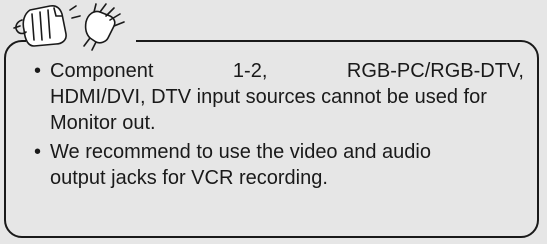 Image resolution: width=547 pixels, height=244 pixels. I want to click on note-item-rest: output jacks for VCR recording., so click(189, 178).